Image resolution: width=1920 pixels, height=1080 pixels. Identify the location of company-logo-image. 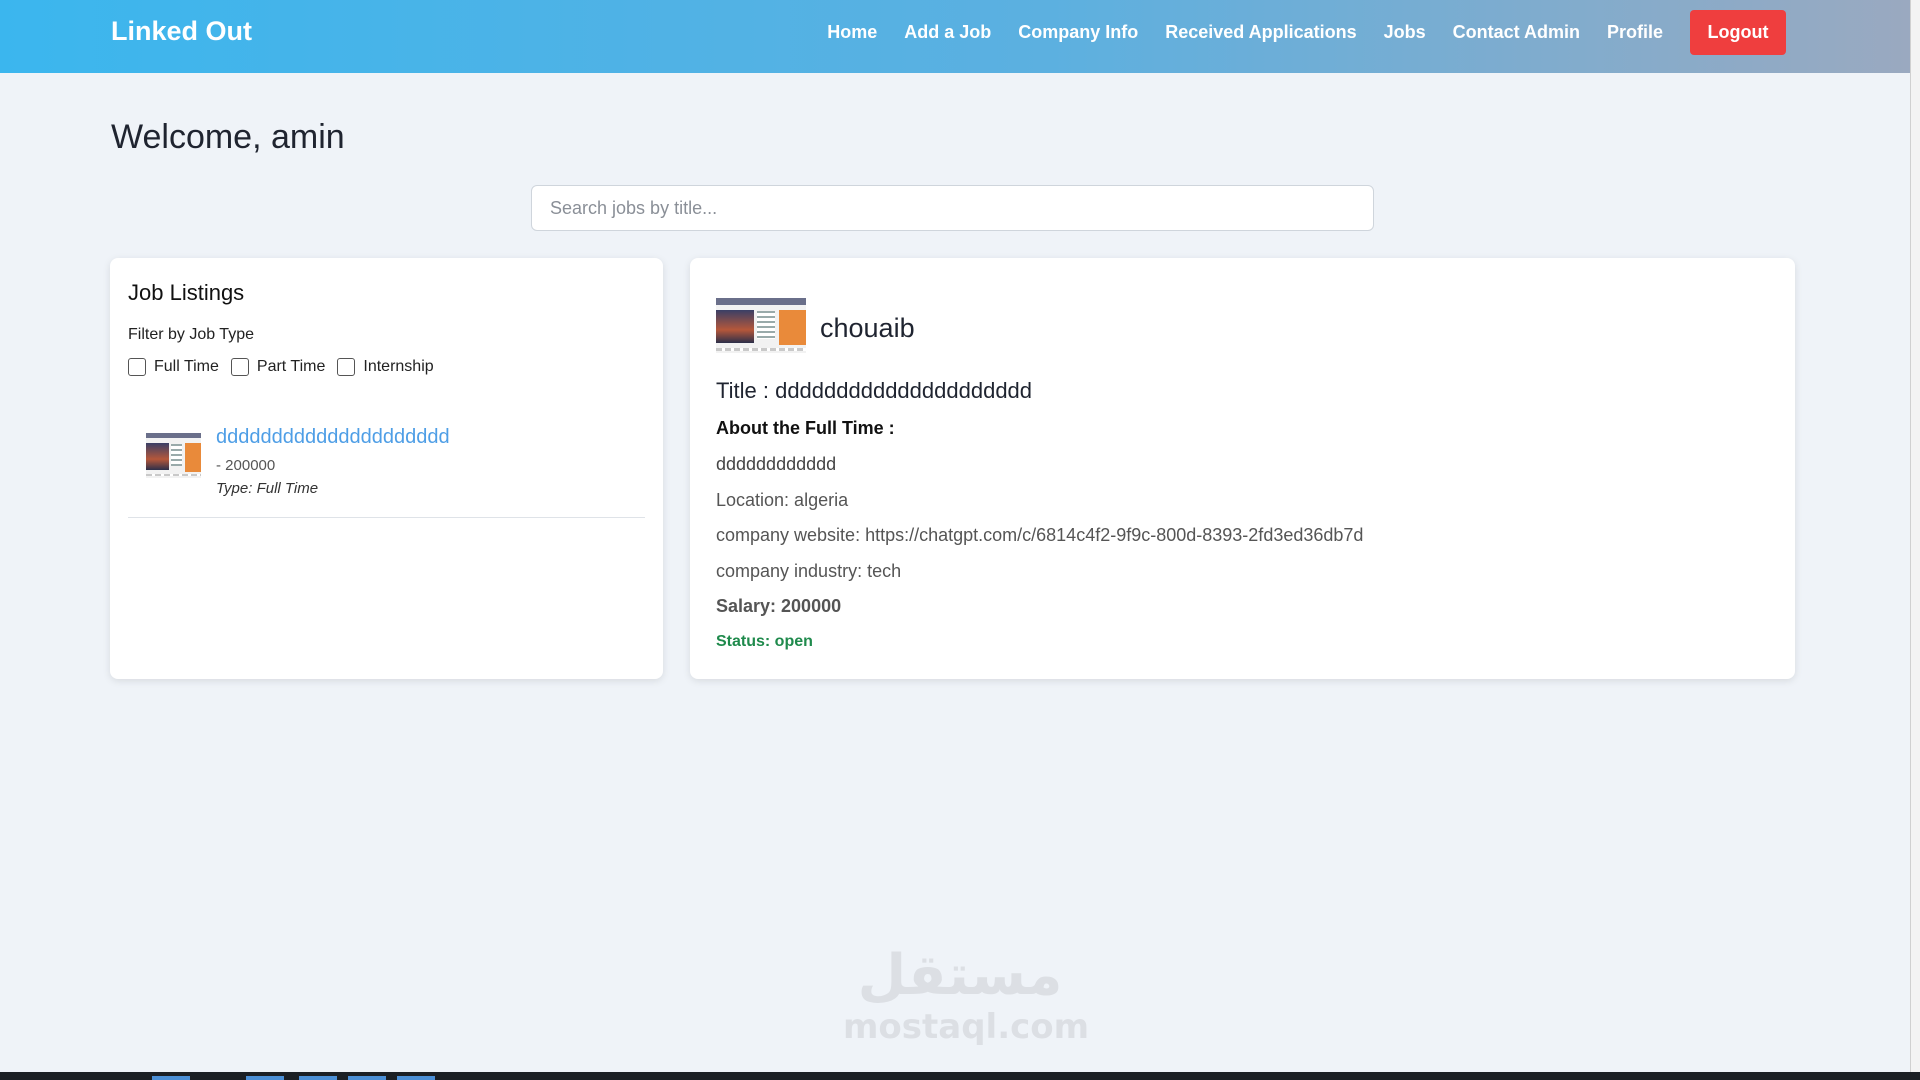
(761, 325).